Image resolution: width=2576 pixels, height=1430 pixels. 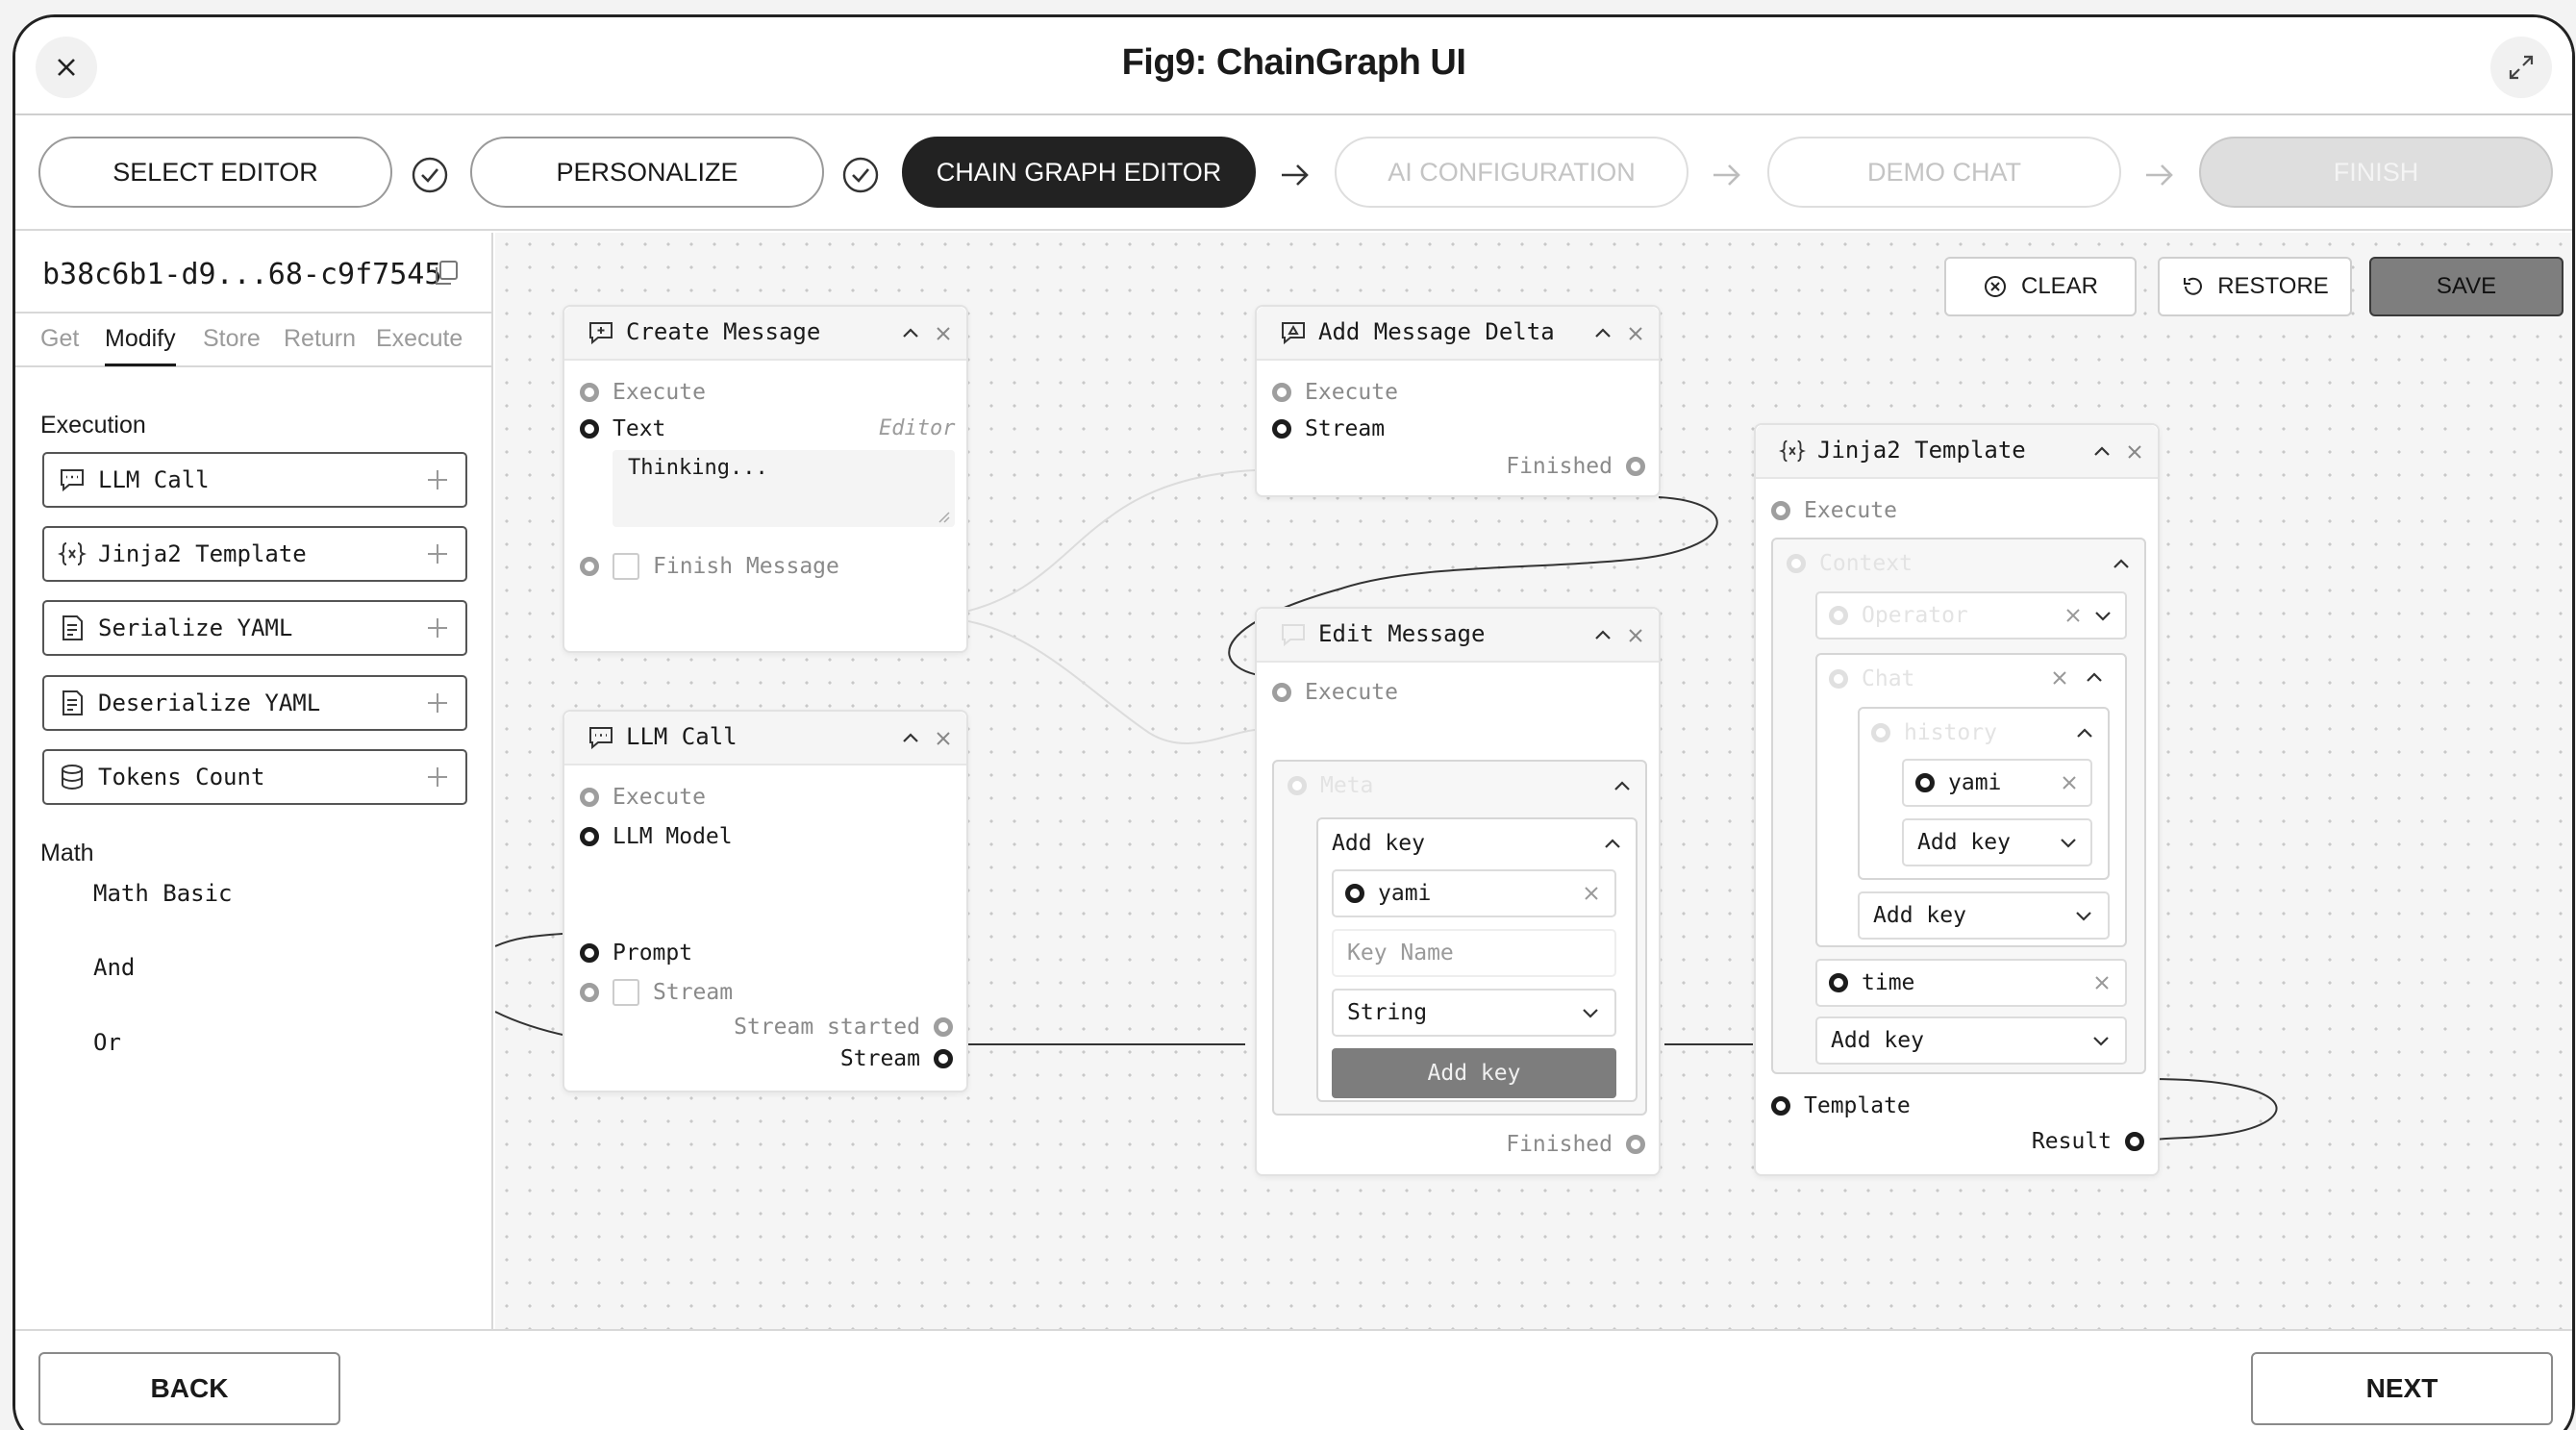 I want to click on restore-button: RESTORE, so click(x=2255, y=286).